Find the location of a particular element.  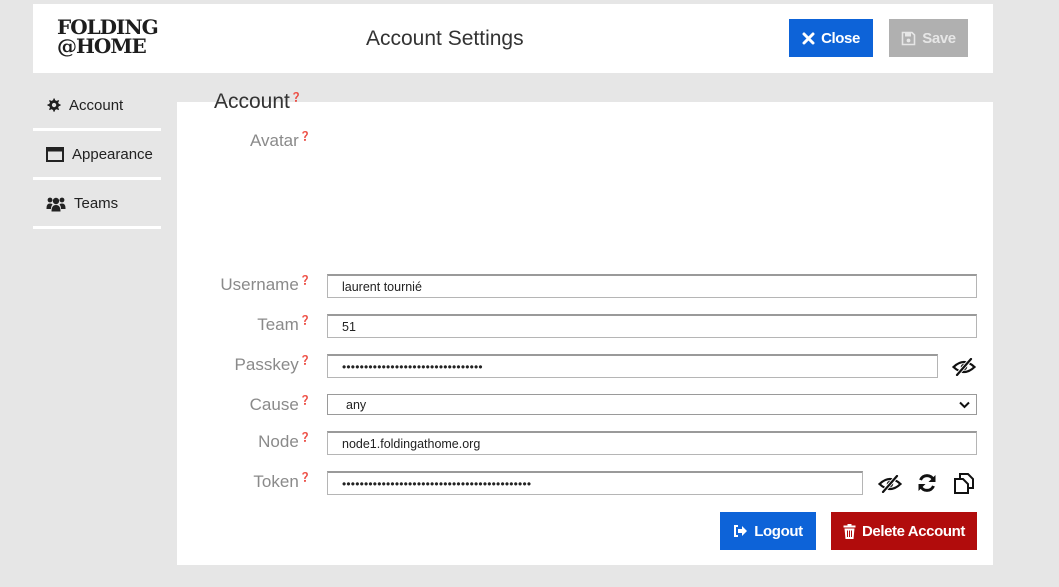

sign-out-icon is located at coordinates (741, 531).